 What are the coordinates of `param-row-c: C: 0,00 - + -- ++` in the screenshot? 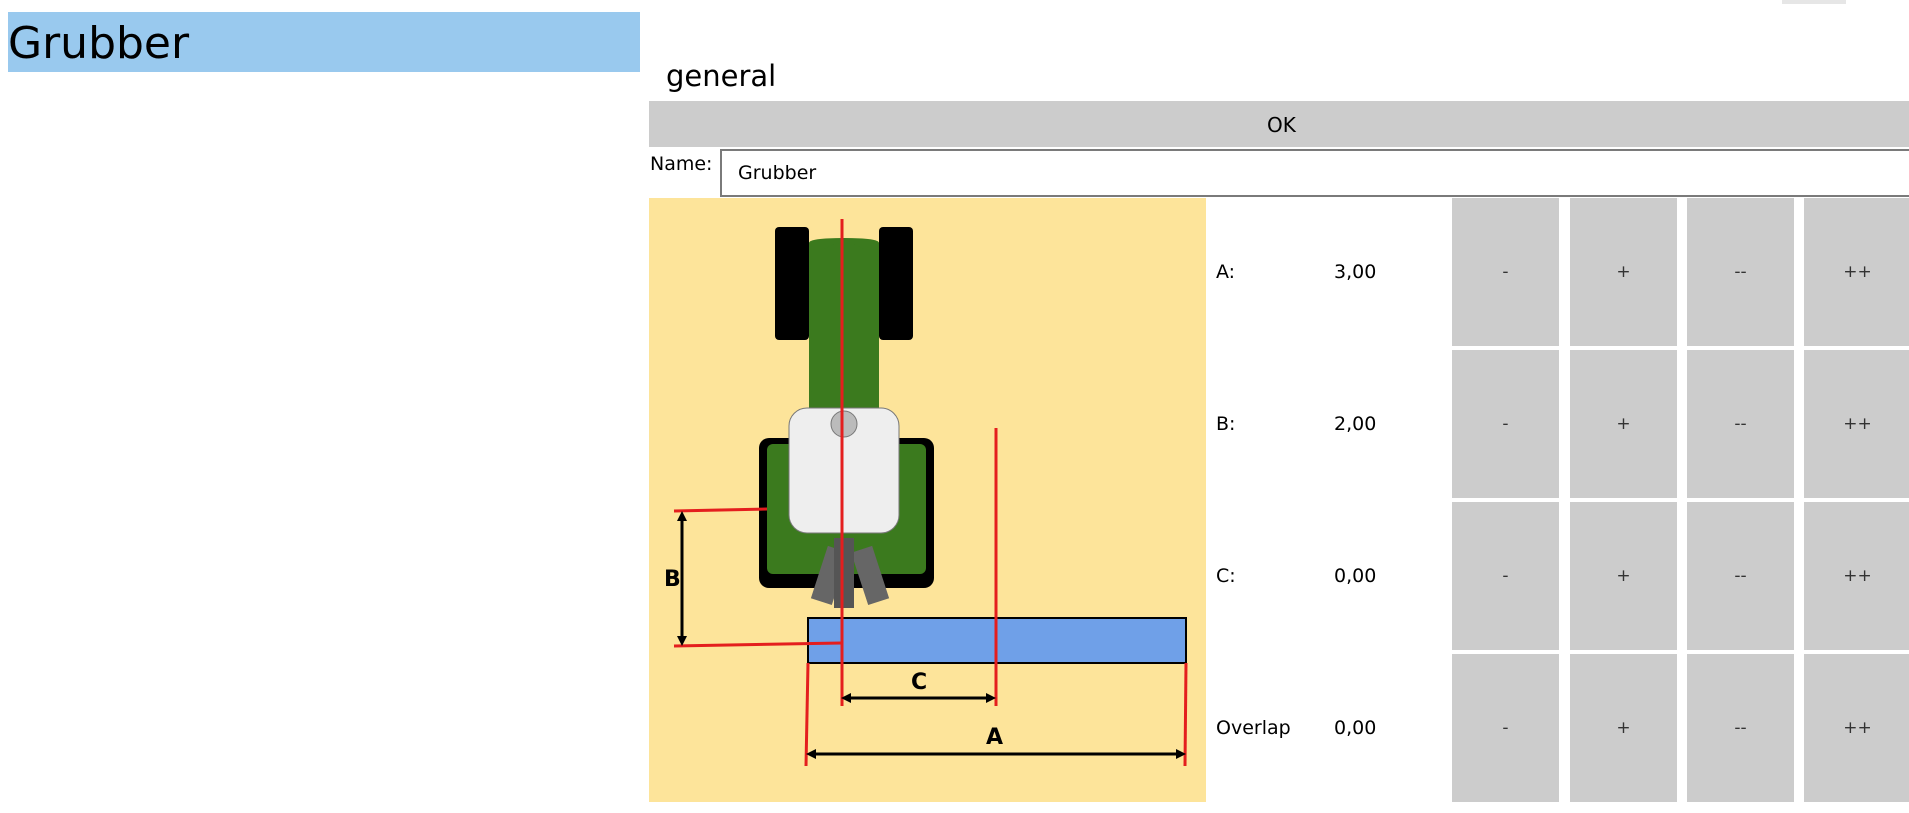 It's located at (1557, 576).